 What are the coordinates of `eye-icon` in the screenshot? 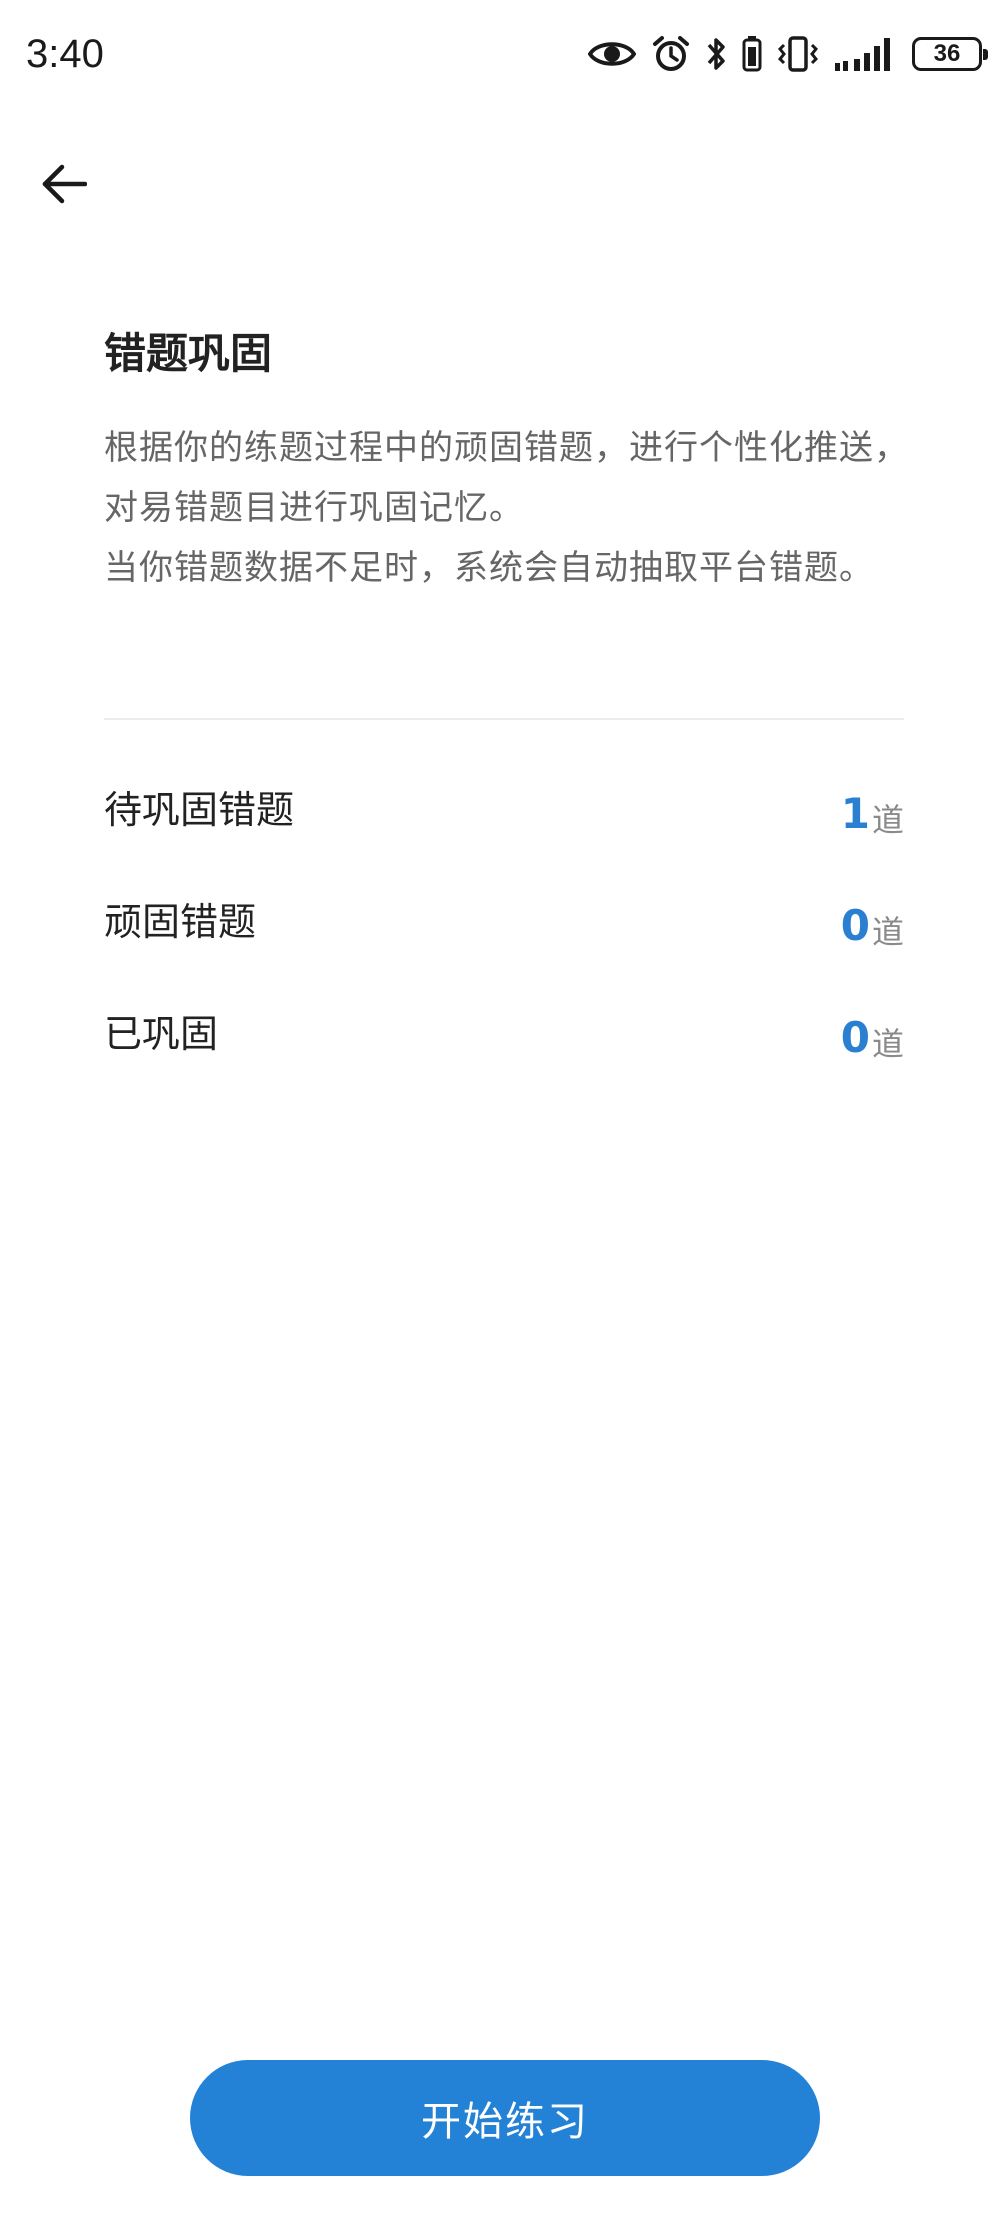 It's located at (612, 54).